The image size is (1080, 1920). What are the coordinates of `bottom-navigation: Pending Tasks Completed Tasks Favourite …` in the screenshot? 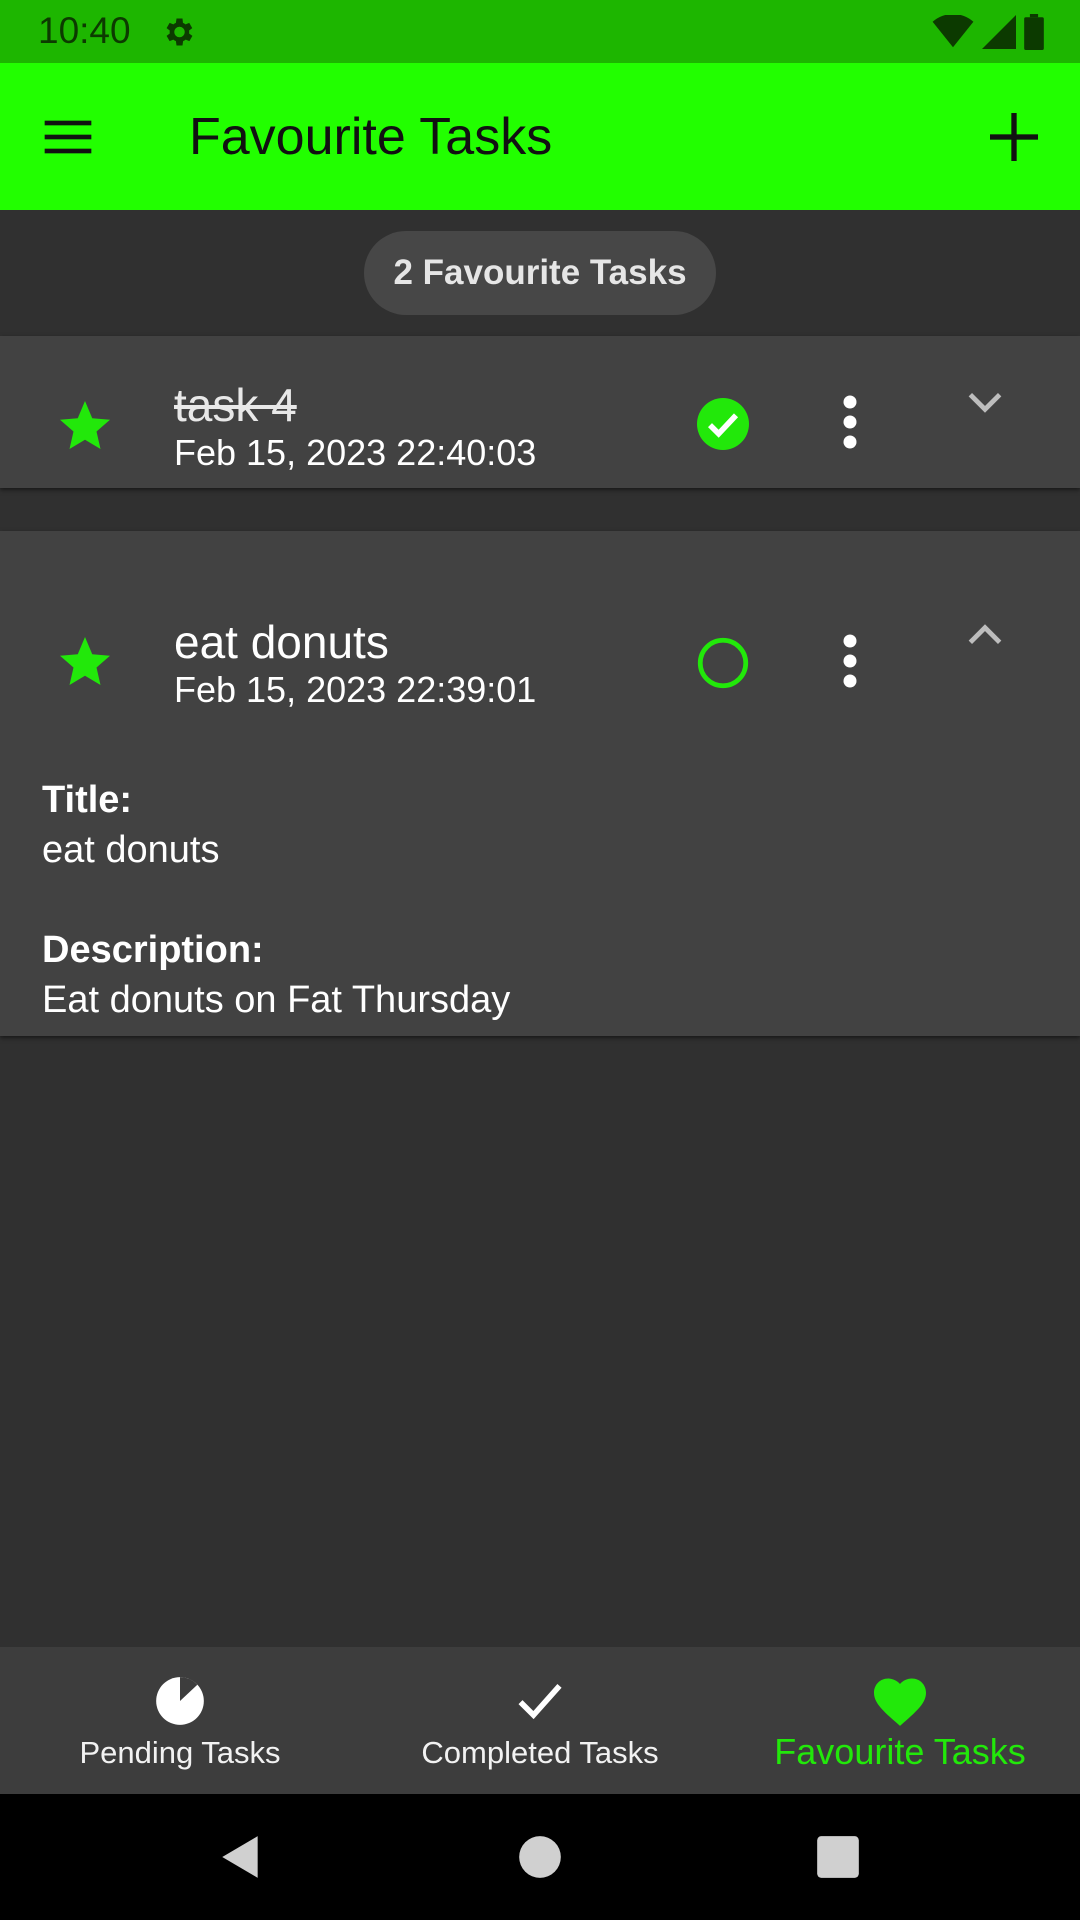 It's located at (540, 1720).